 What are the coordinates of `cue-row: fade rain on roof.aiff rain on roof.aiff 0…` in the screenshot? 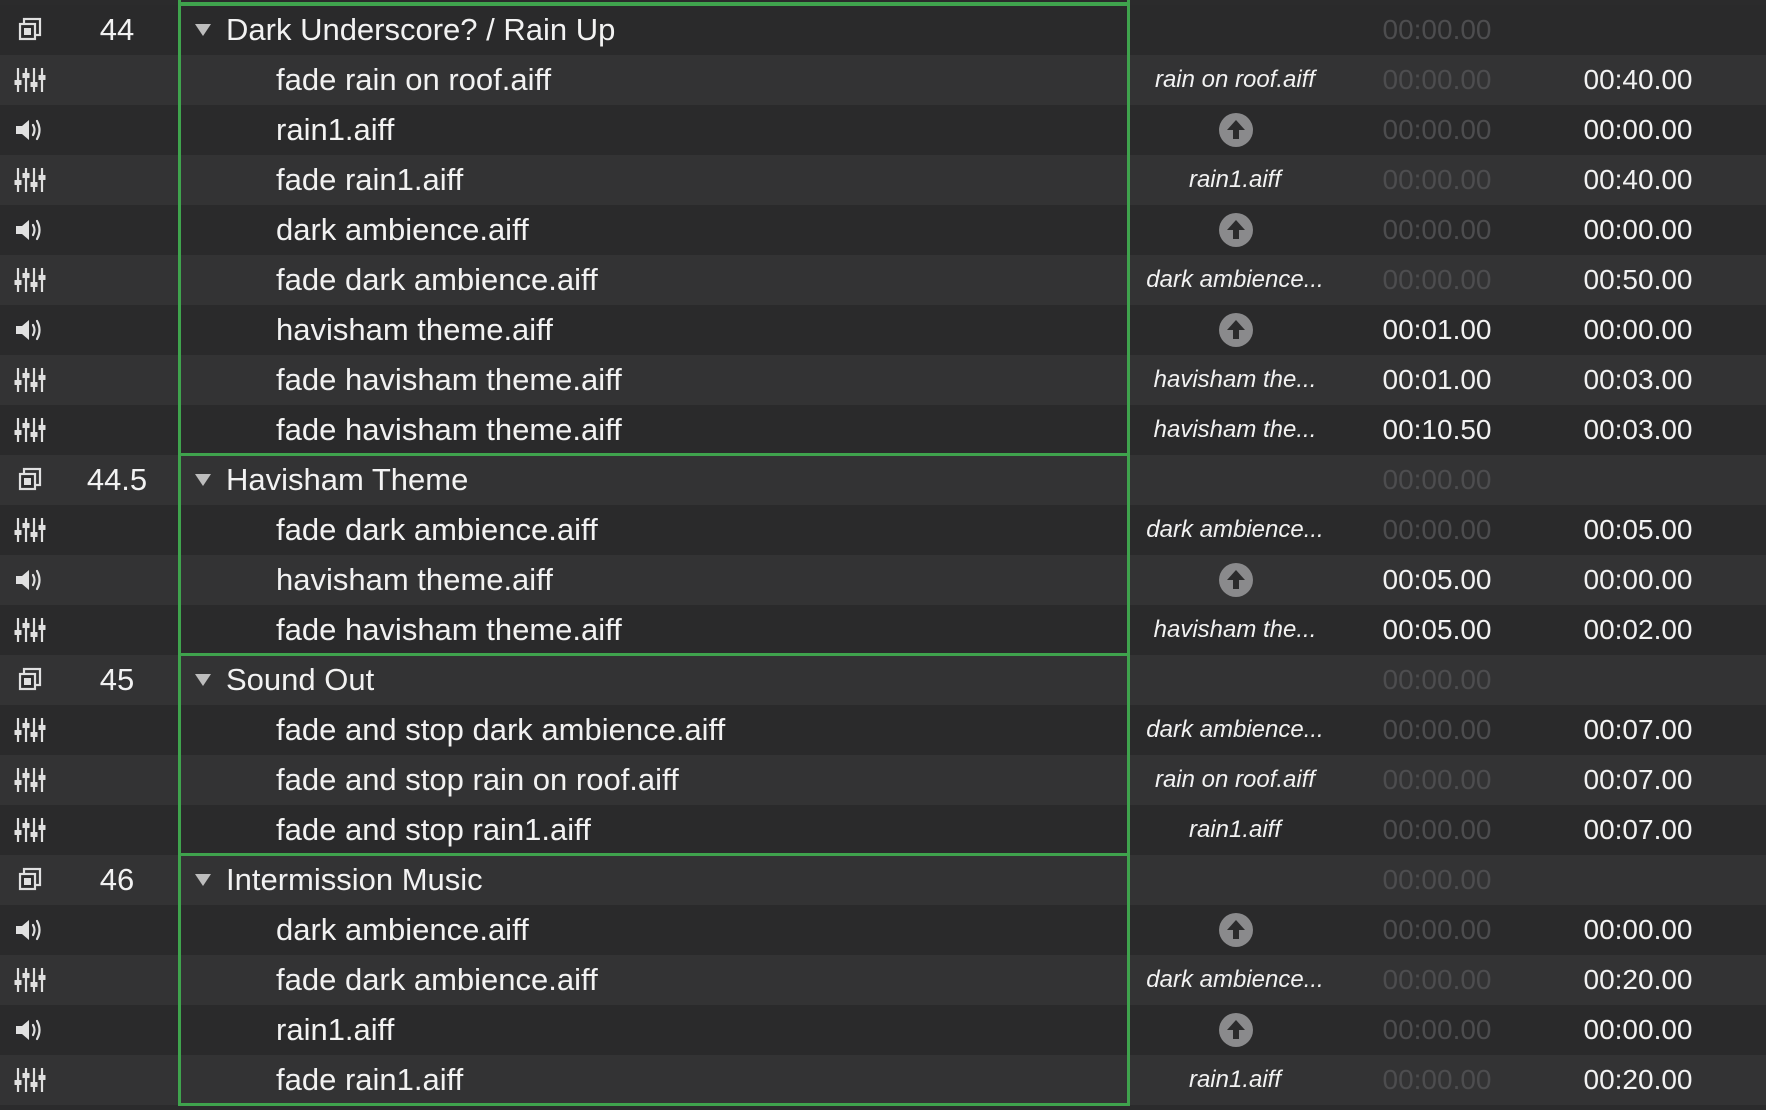 It's located at (883, 80).